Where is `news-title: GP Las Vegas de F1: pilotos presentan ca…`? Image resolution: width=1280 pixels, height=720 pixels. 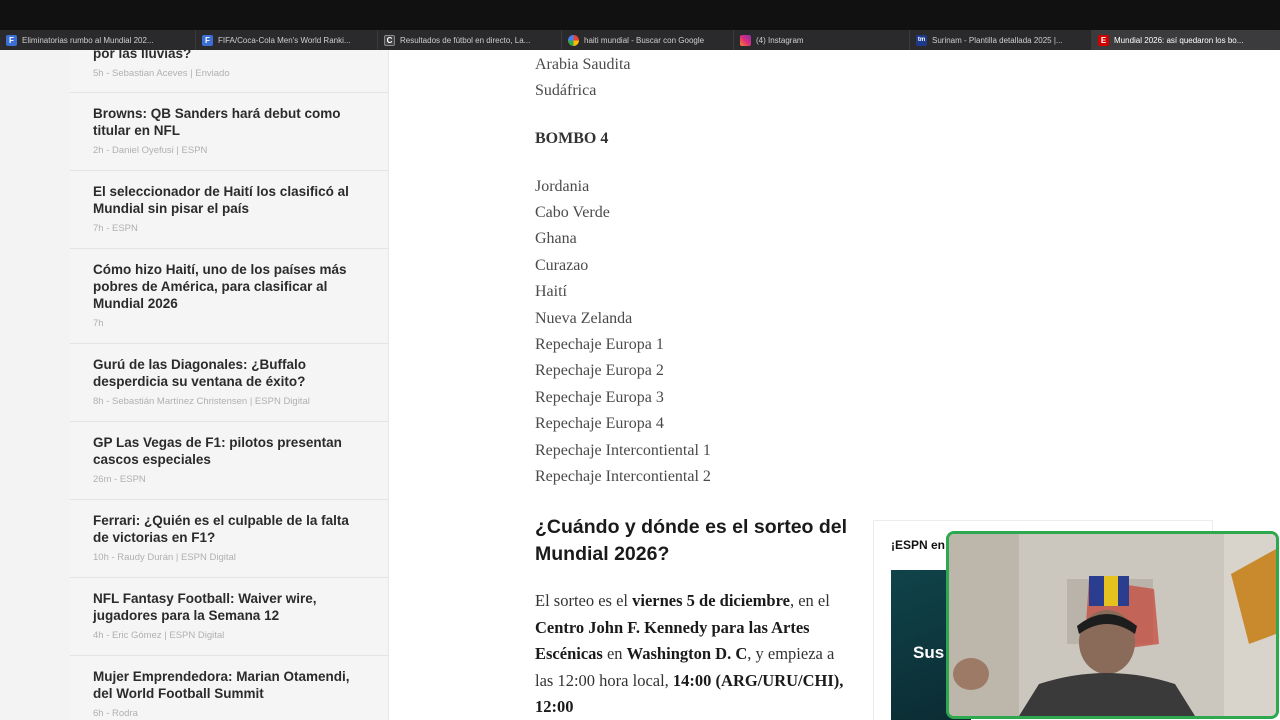 news-title: GP Las Vegas de F1: pilotos presentan ca… is located at coordinates (230, 451).